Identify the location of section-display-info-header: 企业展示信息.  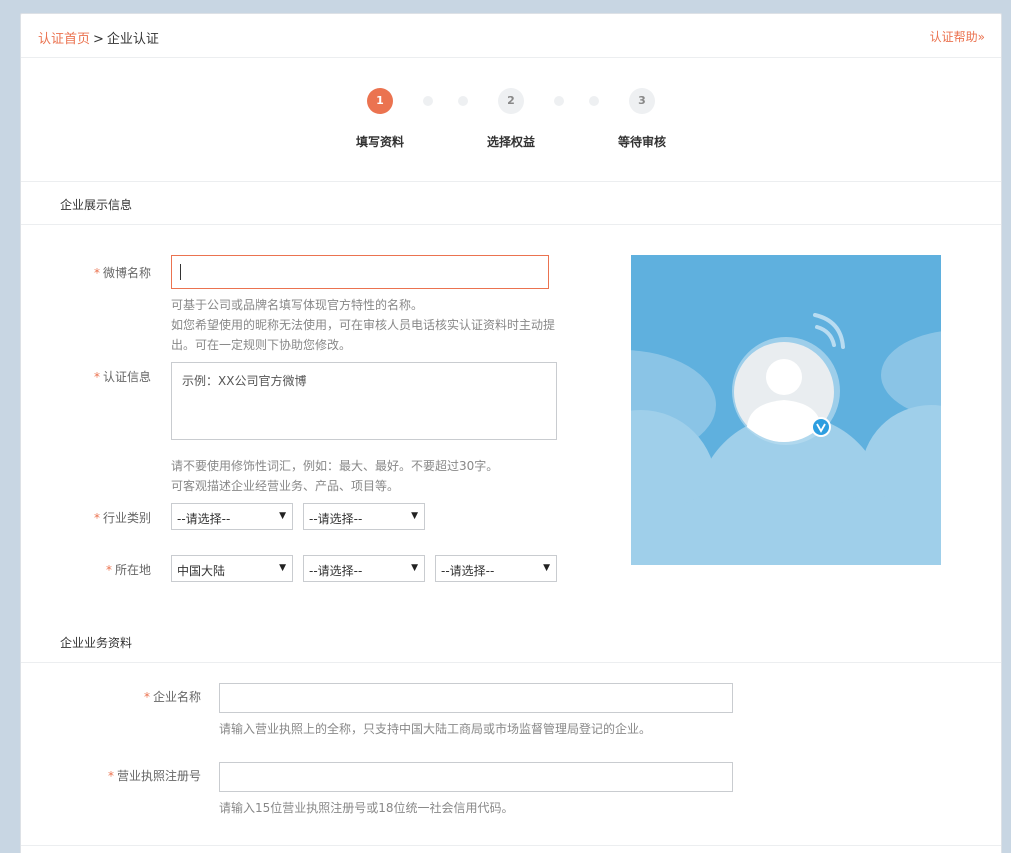
(511, 203).